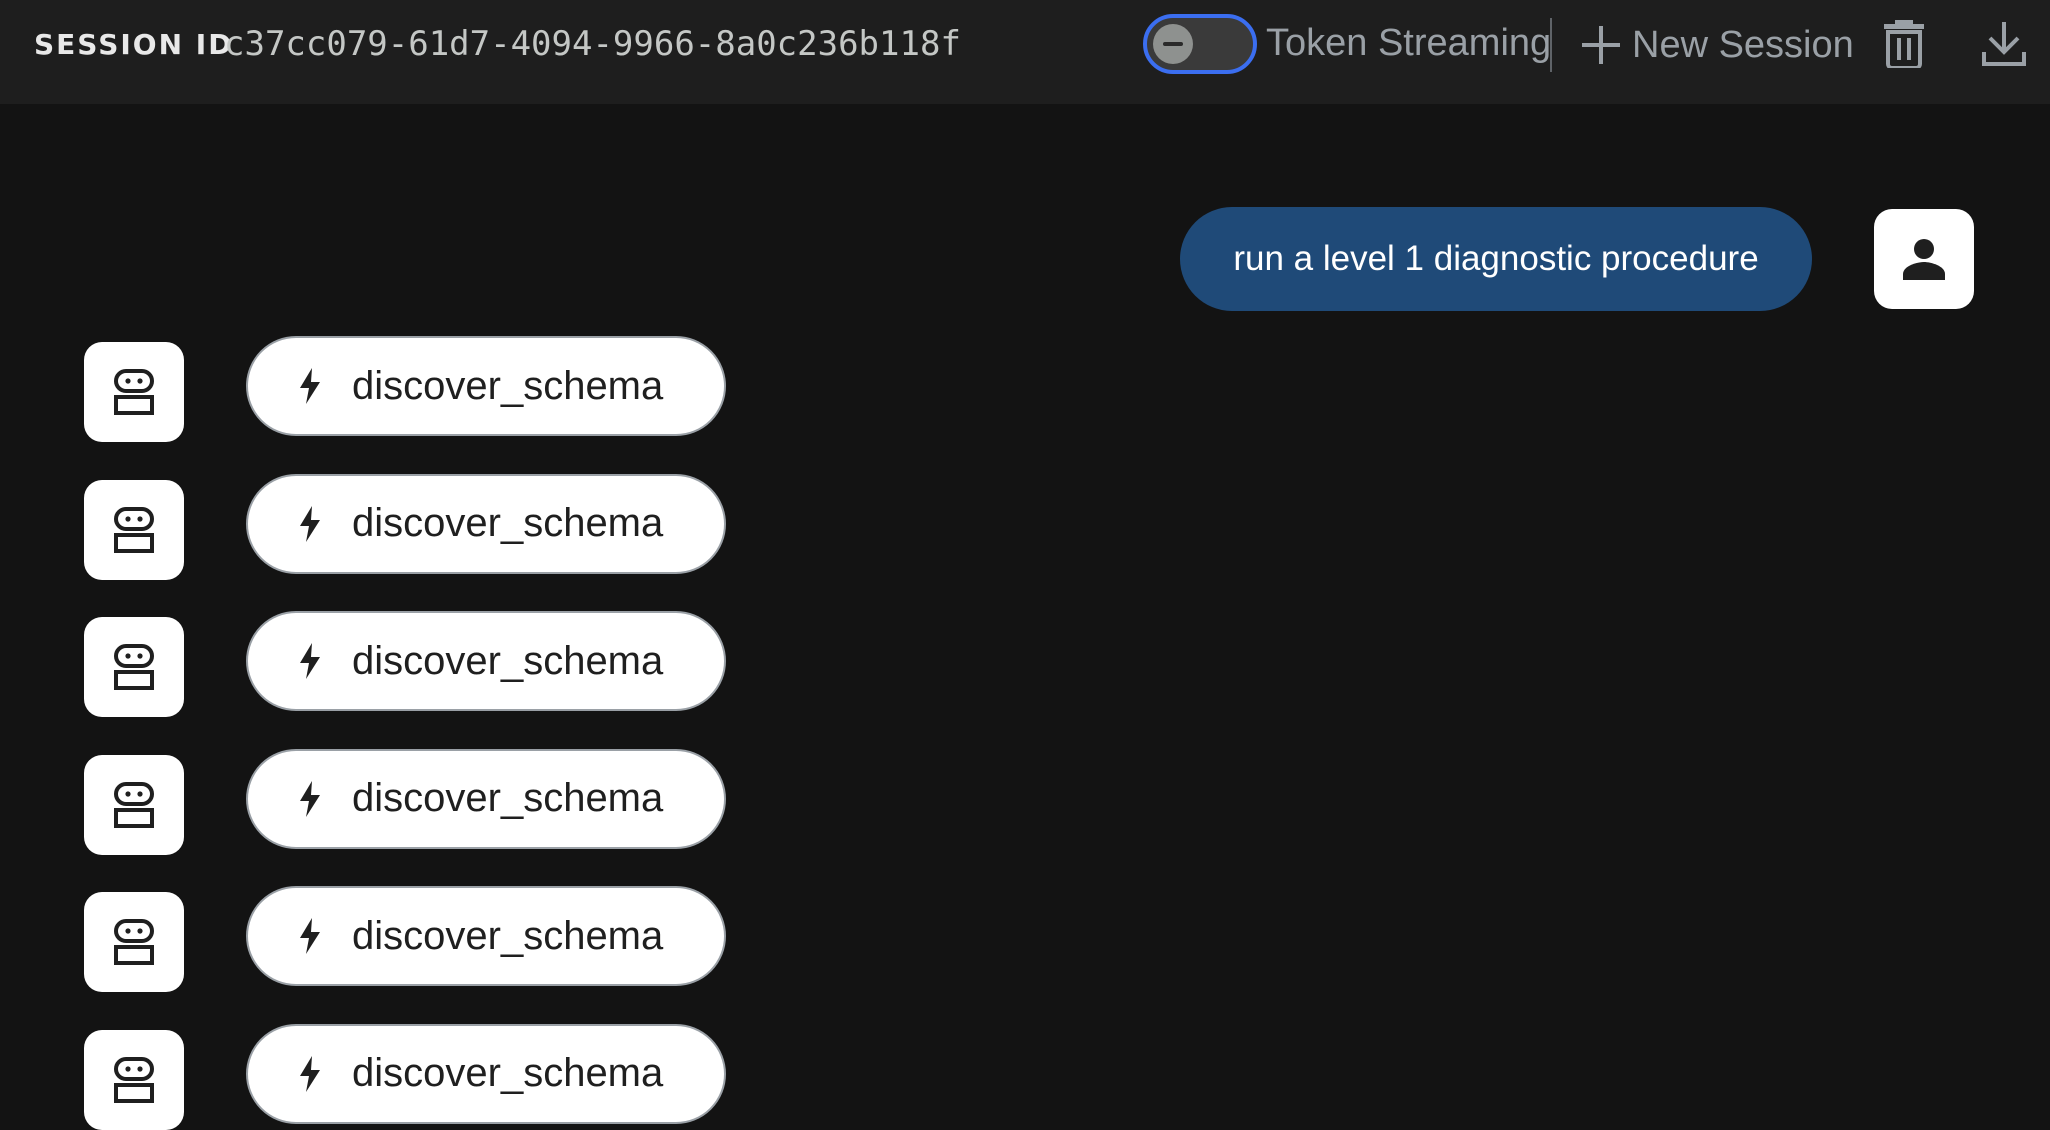 This screenshot has height=1130, width=2050. Describe the element at coordinates (1551, 45) in the screenshot. I see `header-divider` at that location.